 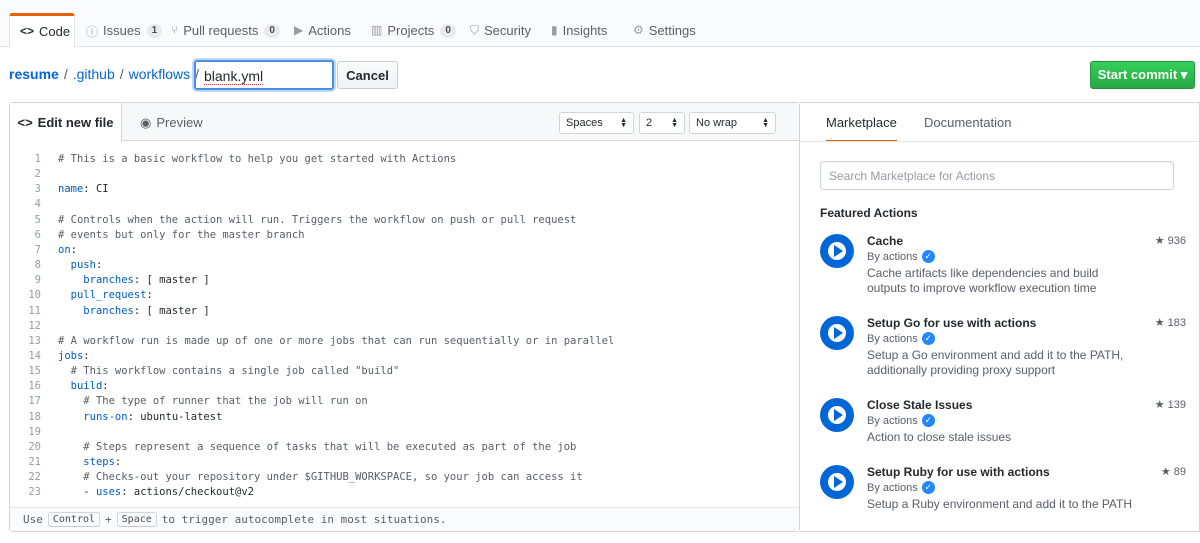 I want to click on tab-actions: ▶ Actions, so click(x=322, y=30).